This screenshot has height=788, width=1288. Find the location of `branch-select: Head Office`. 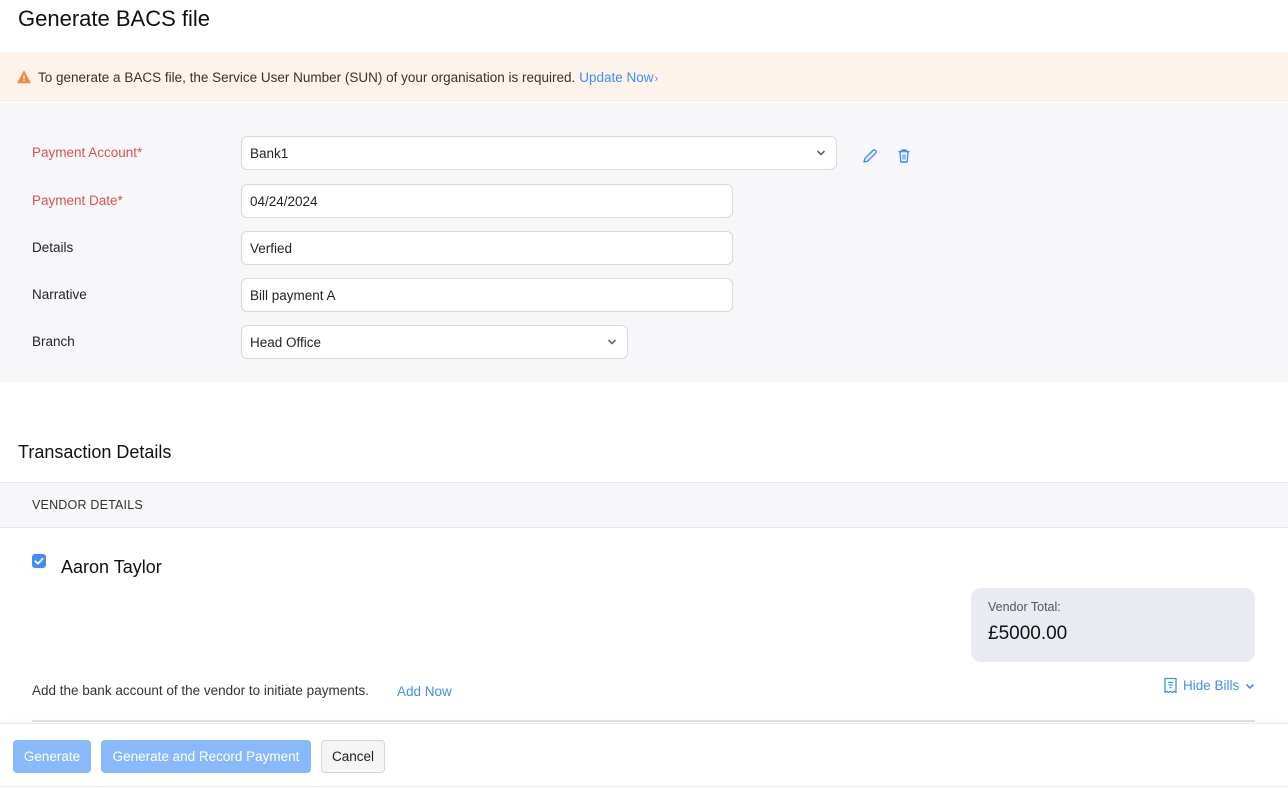

branch-select: Head Office is located at coordinates (434, 342).